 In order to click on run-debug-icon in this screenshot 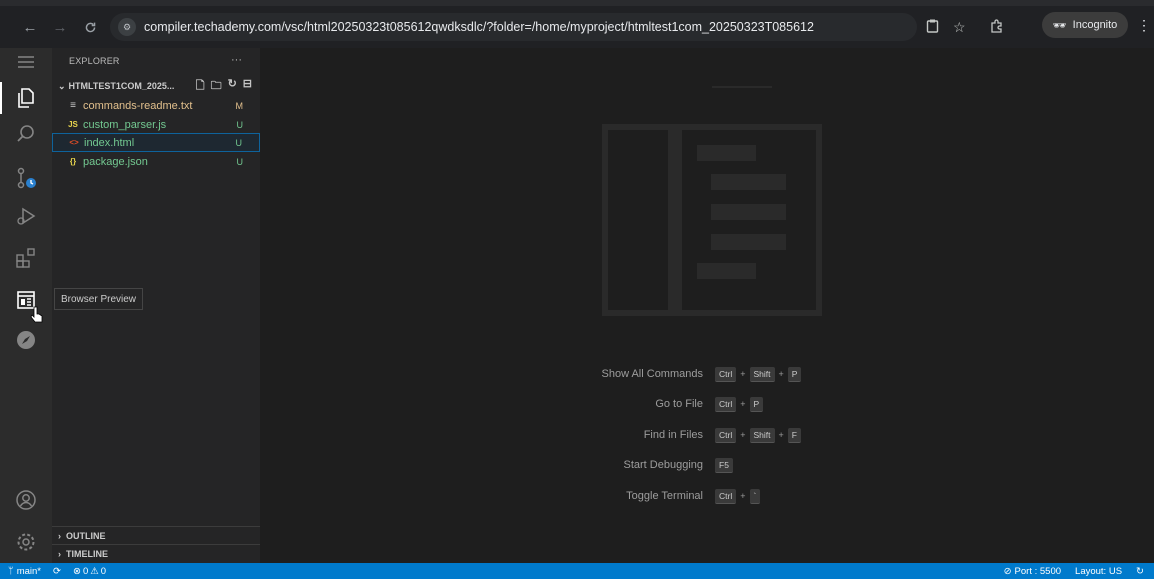, I will do `click(26, 216)`.